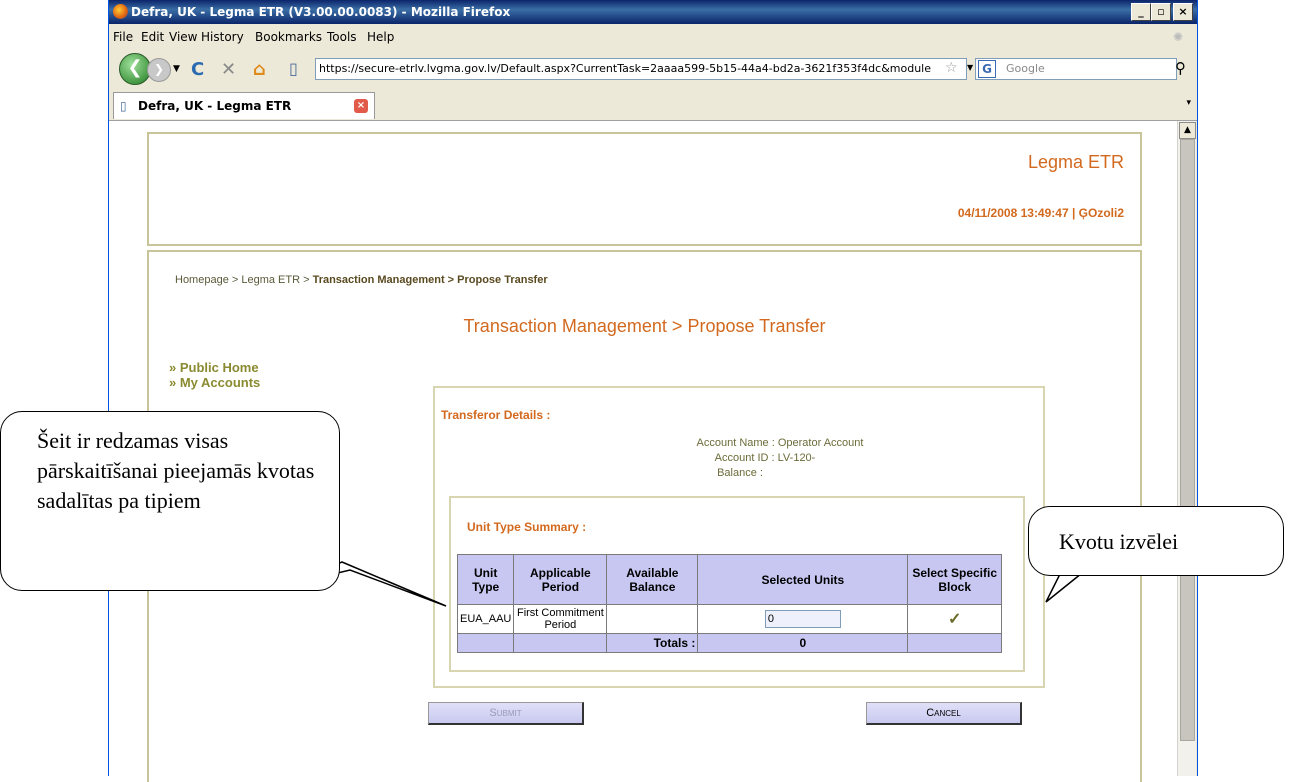 The height and width of the screenshot is (782, 1289). I want to click on right-callout: Kvotu izvēlei, so click(1156, 541).